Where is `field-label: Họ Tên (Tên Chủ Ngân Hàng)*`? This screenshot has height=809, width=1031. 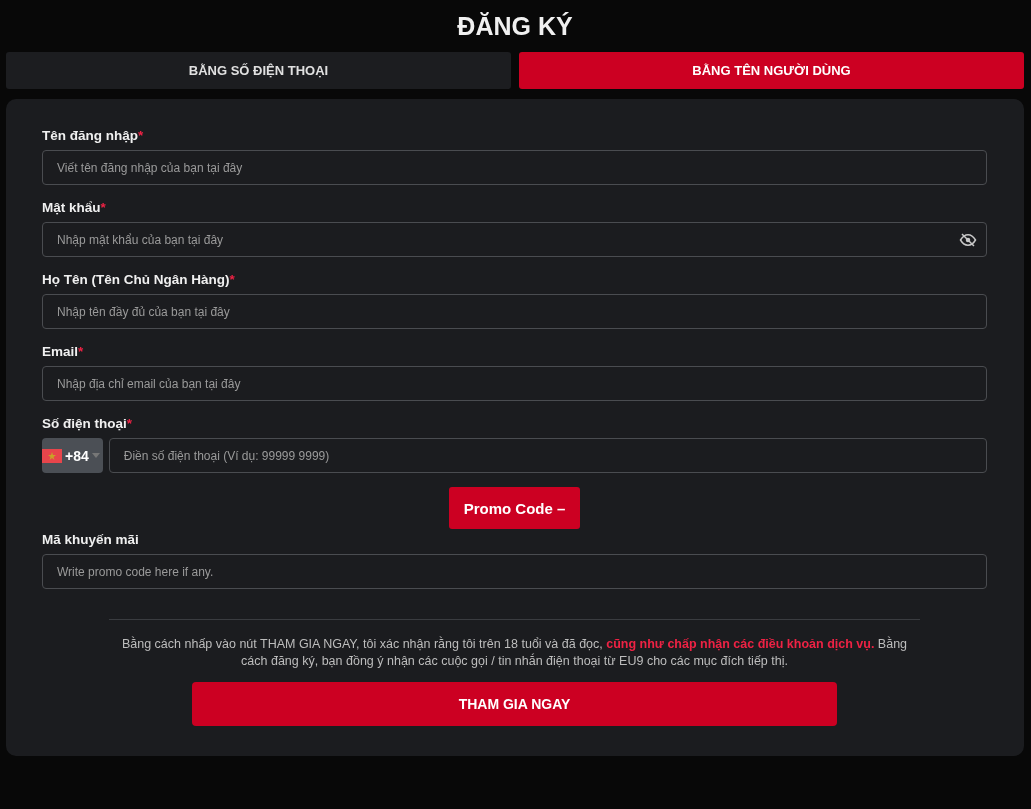
field-label: Họ Tên (Tên Chủ Ngân Hàng)* is located at coordinates (139, 280).